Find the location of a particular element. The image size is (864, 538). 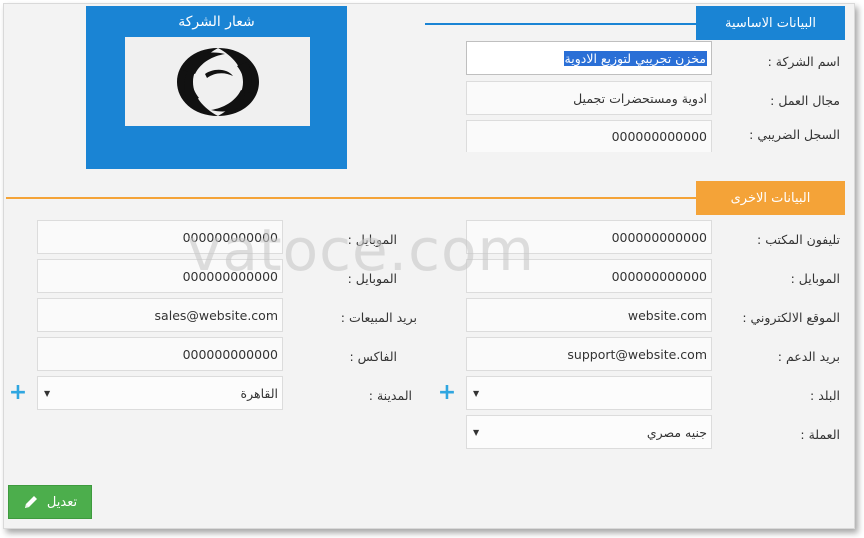

add-city-plus-icon: + is located at coordinates (18, 393).